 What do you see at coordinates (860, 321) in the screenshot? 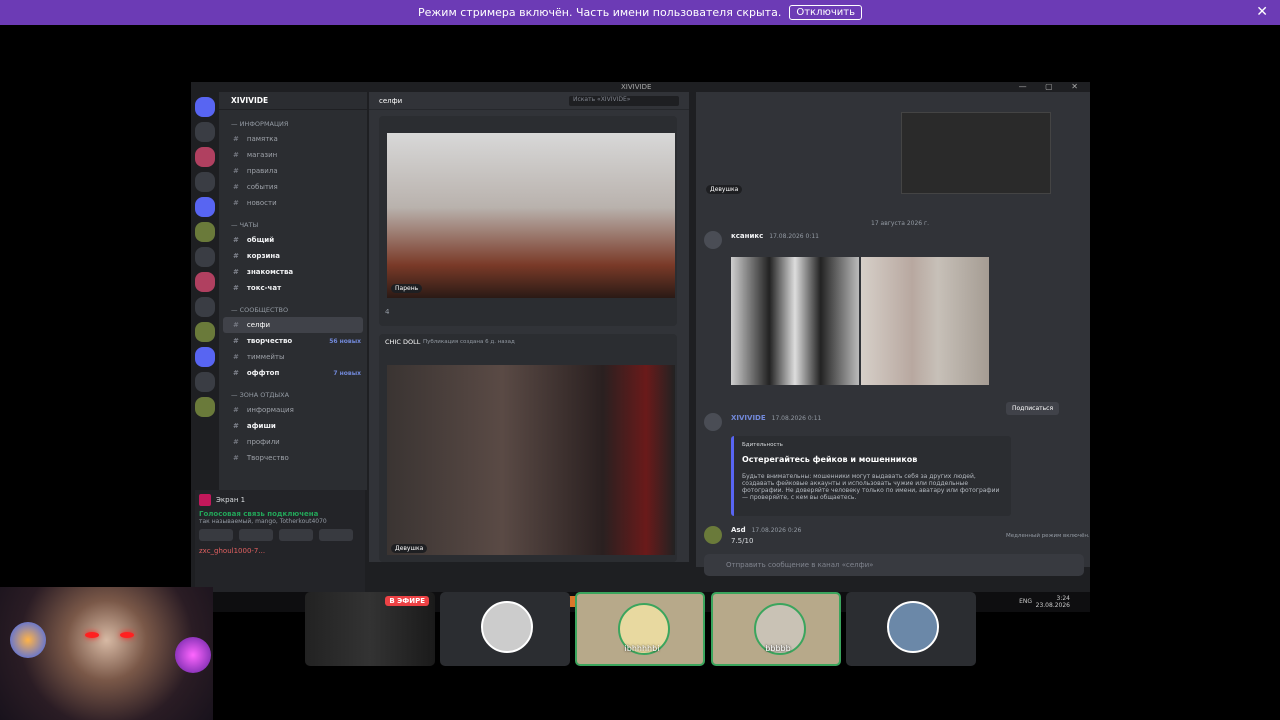
I see `message-attachments` at bounding box center [860, 321].